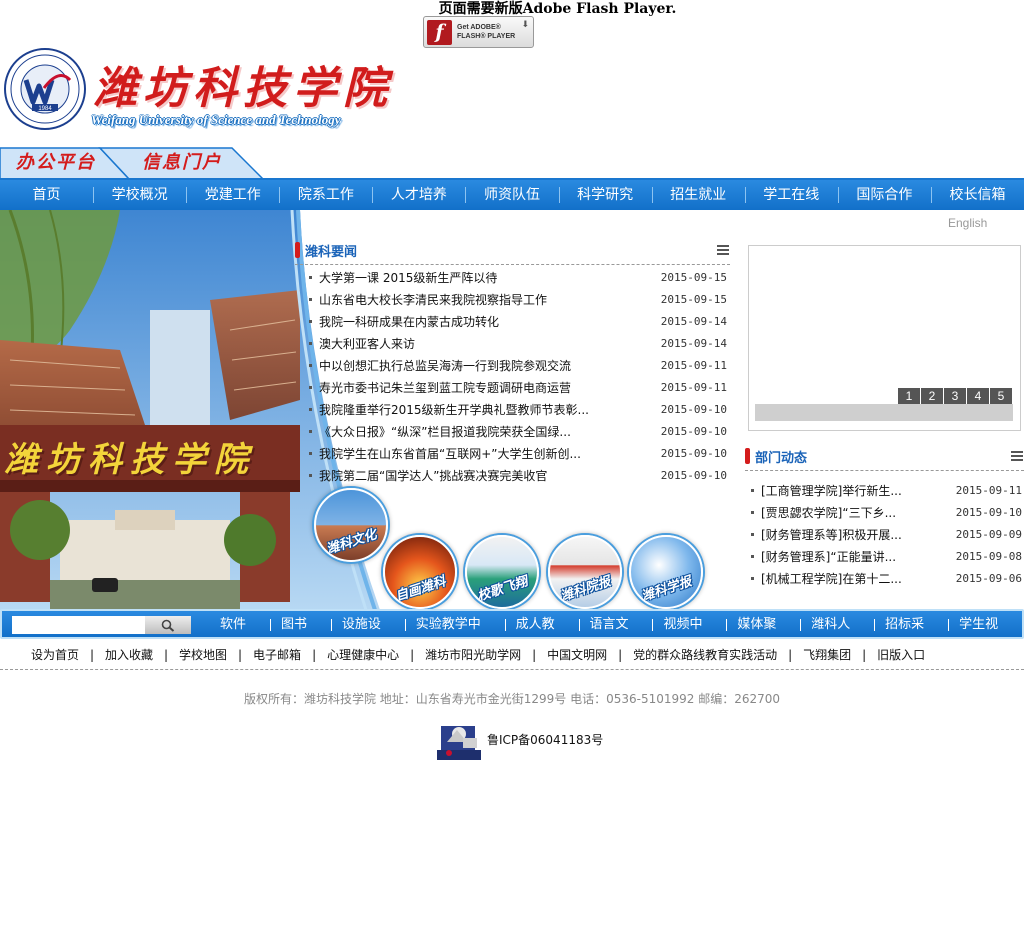 The height and width of the screenshot is (931, 1024). I want to click on dept-news-section-header: 部门动态, so click(776, 456).